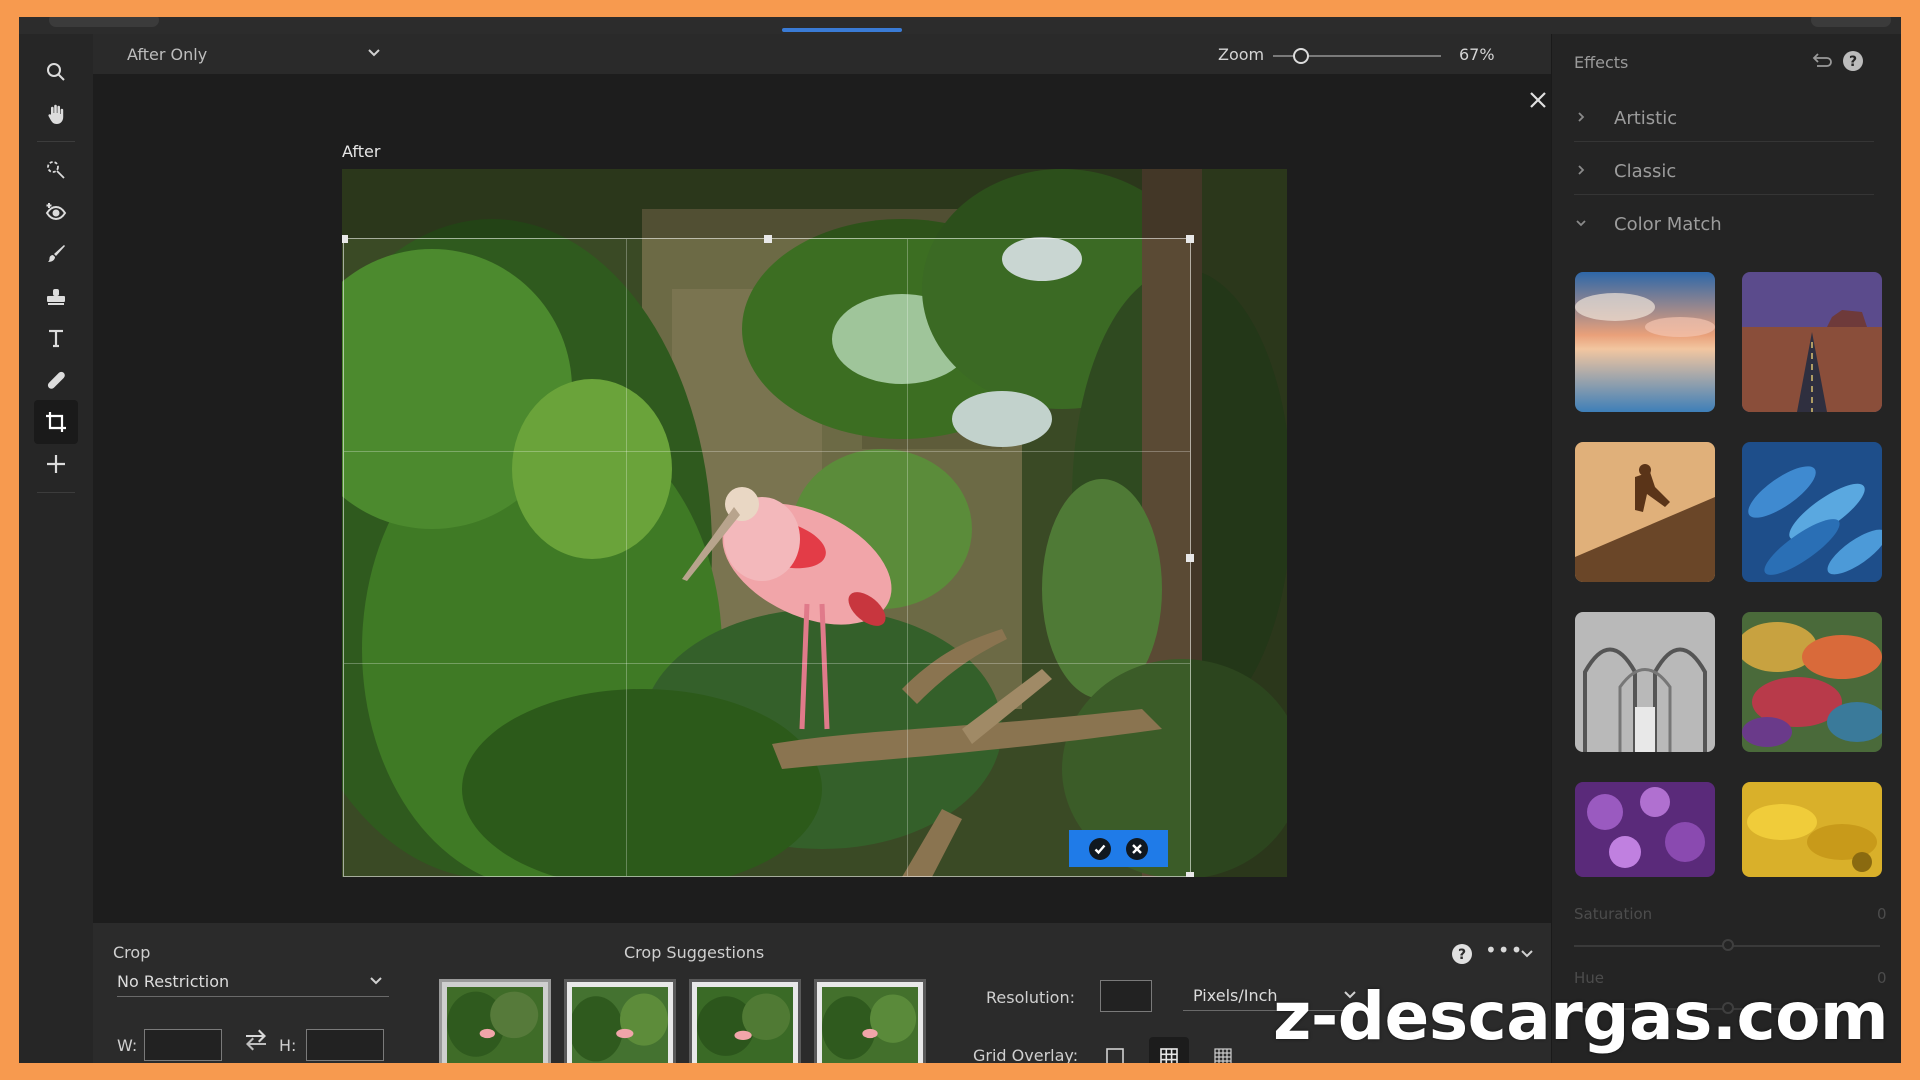  I want to click on brush-tool-icon, so click(56, 254).